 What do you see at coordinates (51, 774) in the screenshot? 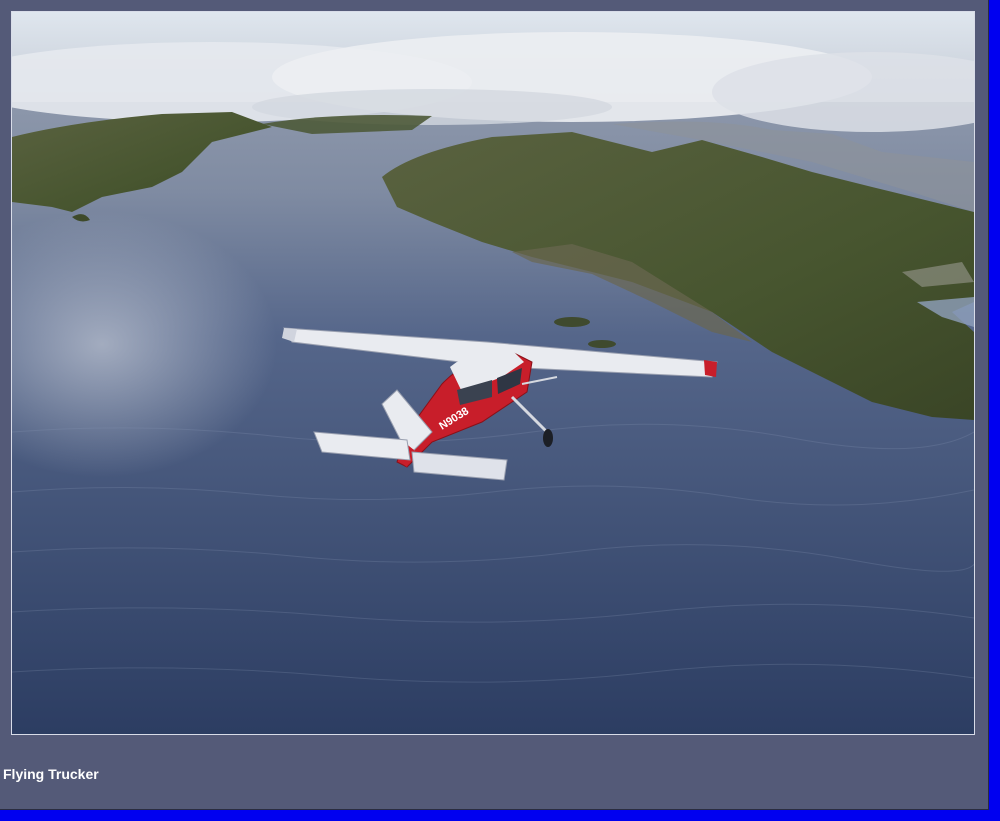
I see `image-caption: Flying Trucker` at bounding box center [51, 774].